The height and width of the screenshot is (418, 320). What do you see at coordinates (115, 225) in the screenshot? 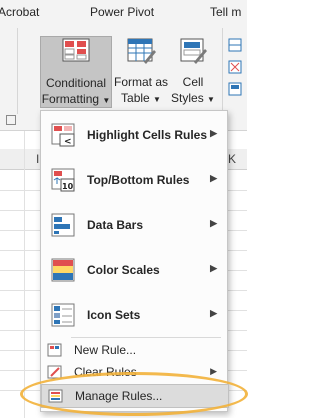
I see `menu-item-label: Data Bars` at bounding box center [115, 225].